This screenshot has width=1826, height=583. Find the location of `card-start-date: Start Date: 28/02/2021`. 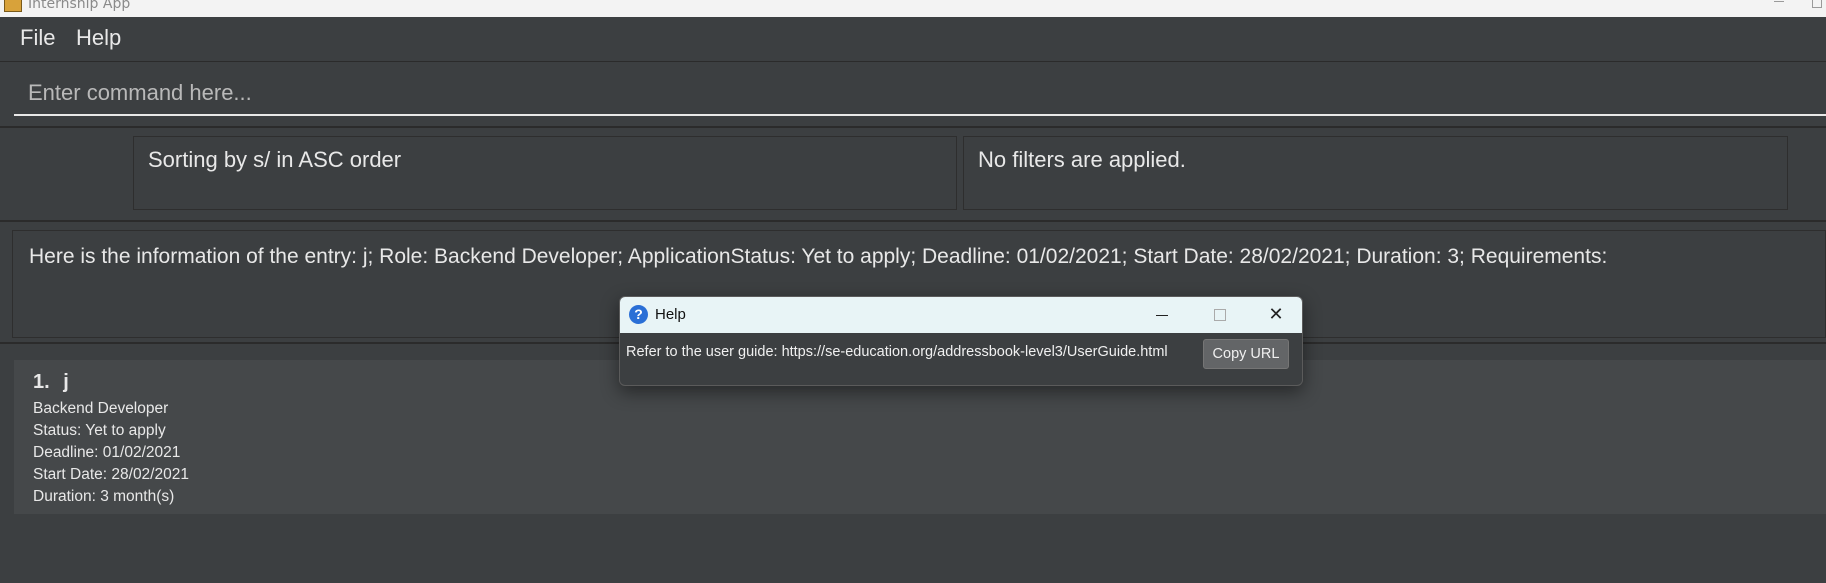

card-start-date: Start Date: 28/02/2021 is located at coordinates (111, 474).